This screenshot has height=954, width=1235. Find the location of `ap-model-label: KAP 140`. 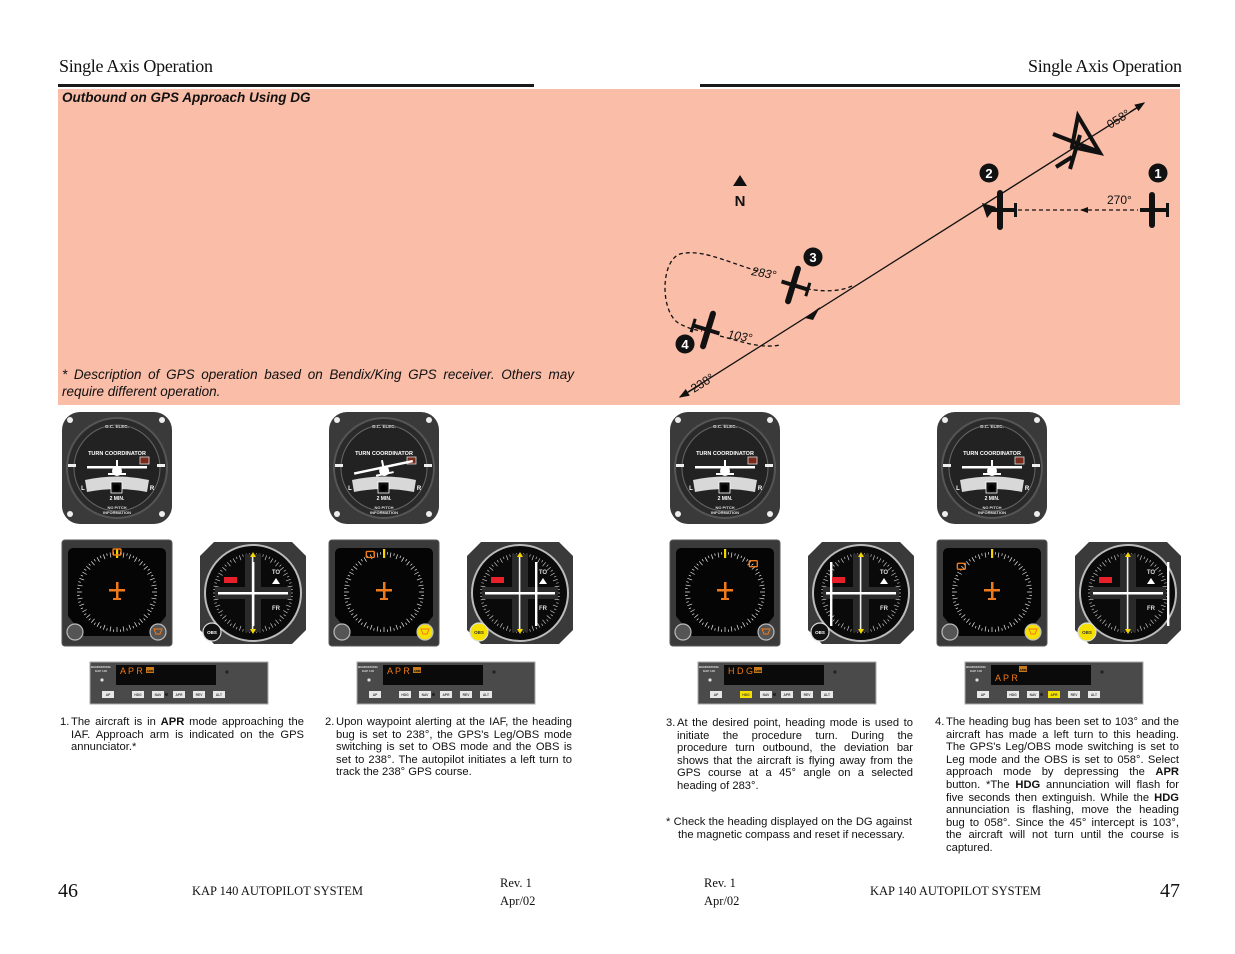

ap-model-label: KAP 140 is located at coordinates (368, 671).